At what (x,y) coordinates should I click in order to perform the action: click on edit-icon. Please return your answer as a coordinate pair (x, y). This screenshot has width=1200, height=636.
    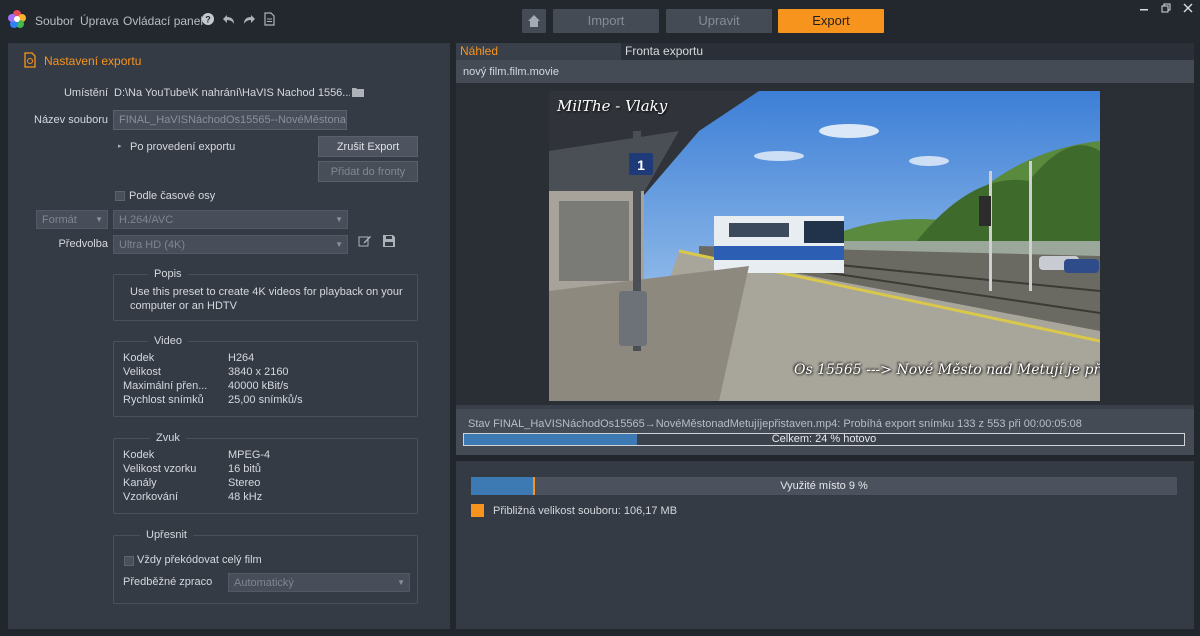
    Looking at the image, I should click on (365, 242).